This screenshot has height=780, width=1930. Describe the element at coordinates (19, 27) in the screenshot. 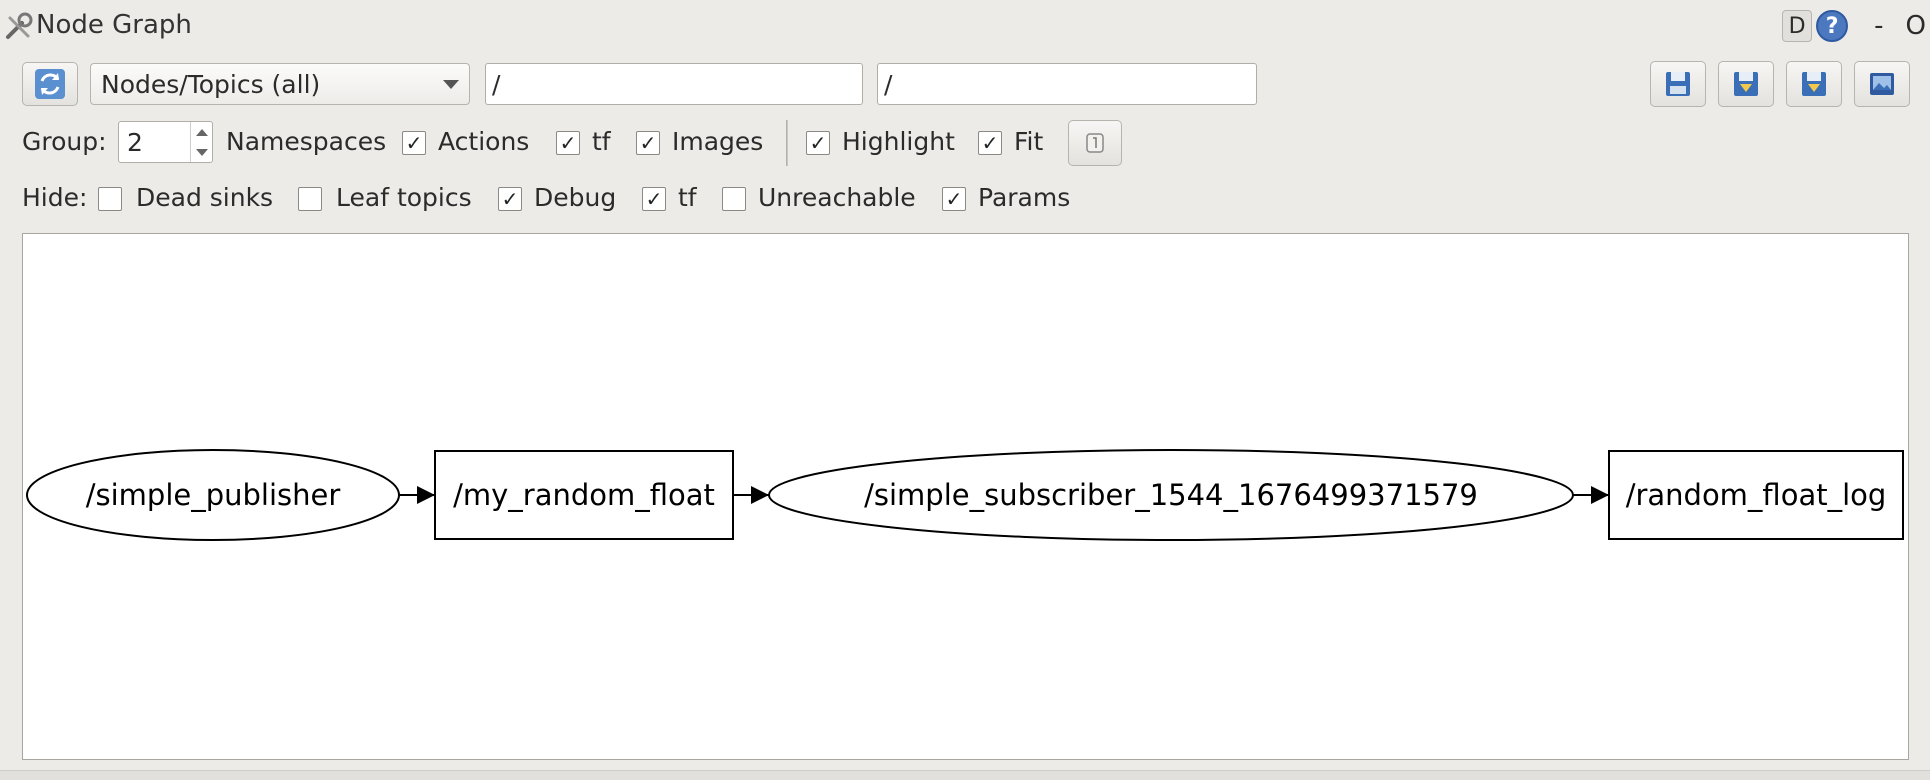

I see `tools-icon` at that location.